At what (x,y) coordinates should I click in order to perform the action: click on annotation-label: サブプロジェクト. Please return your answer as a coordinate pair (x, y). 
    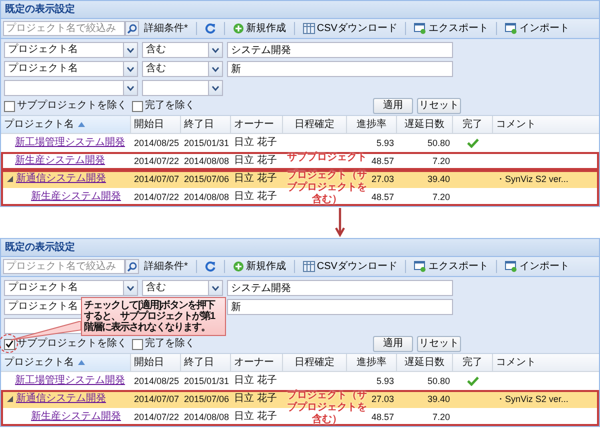
    Looking at the image, I should click on (327, 158).